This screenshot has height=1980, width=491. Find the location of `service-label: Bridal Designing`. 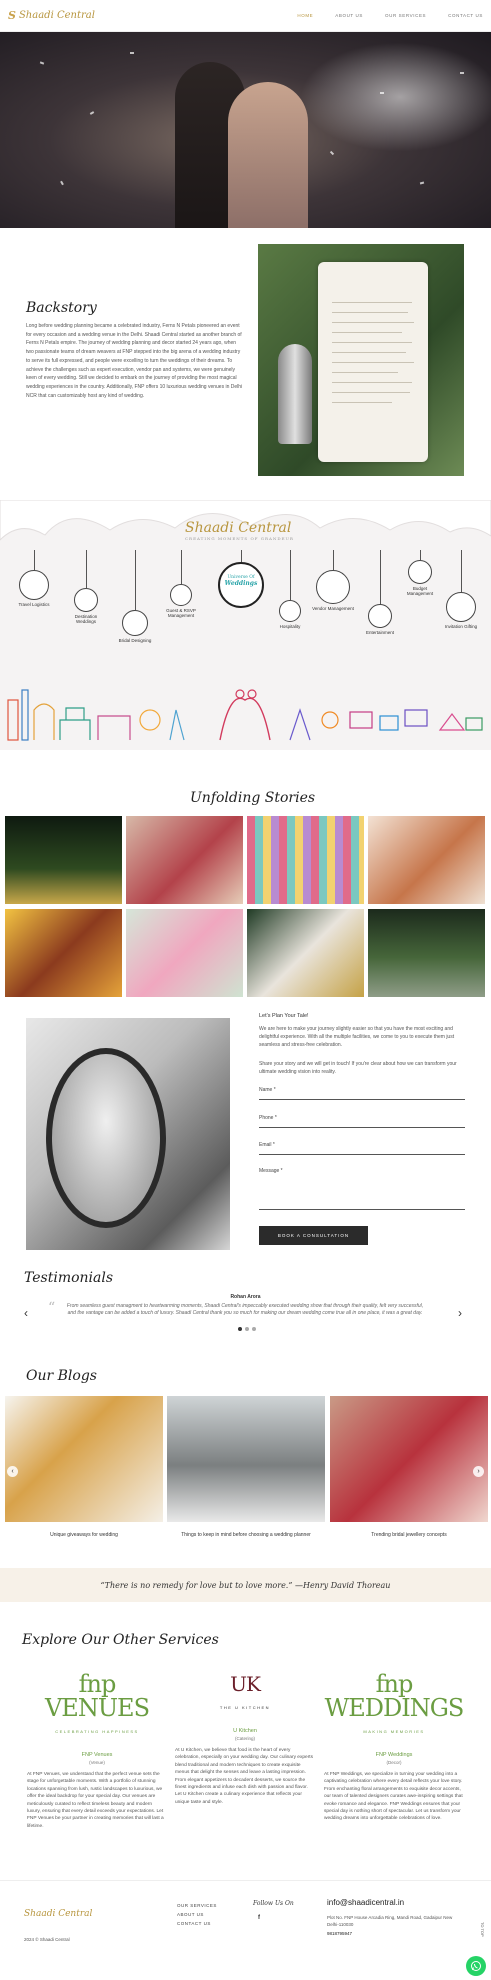

service-label: Bridal Designing is located at coordinates (135, 640).